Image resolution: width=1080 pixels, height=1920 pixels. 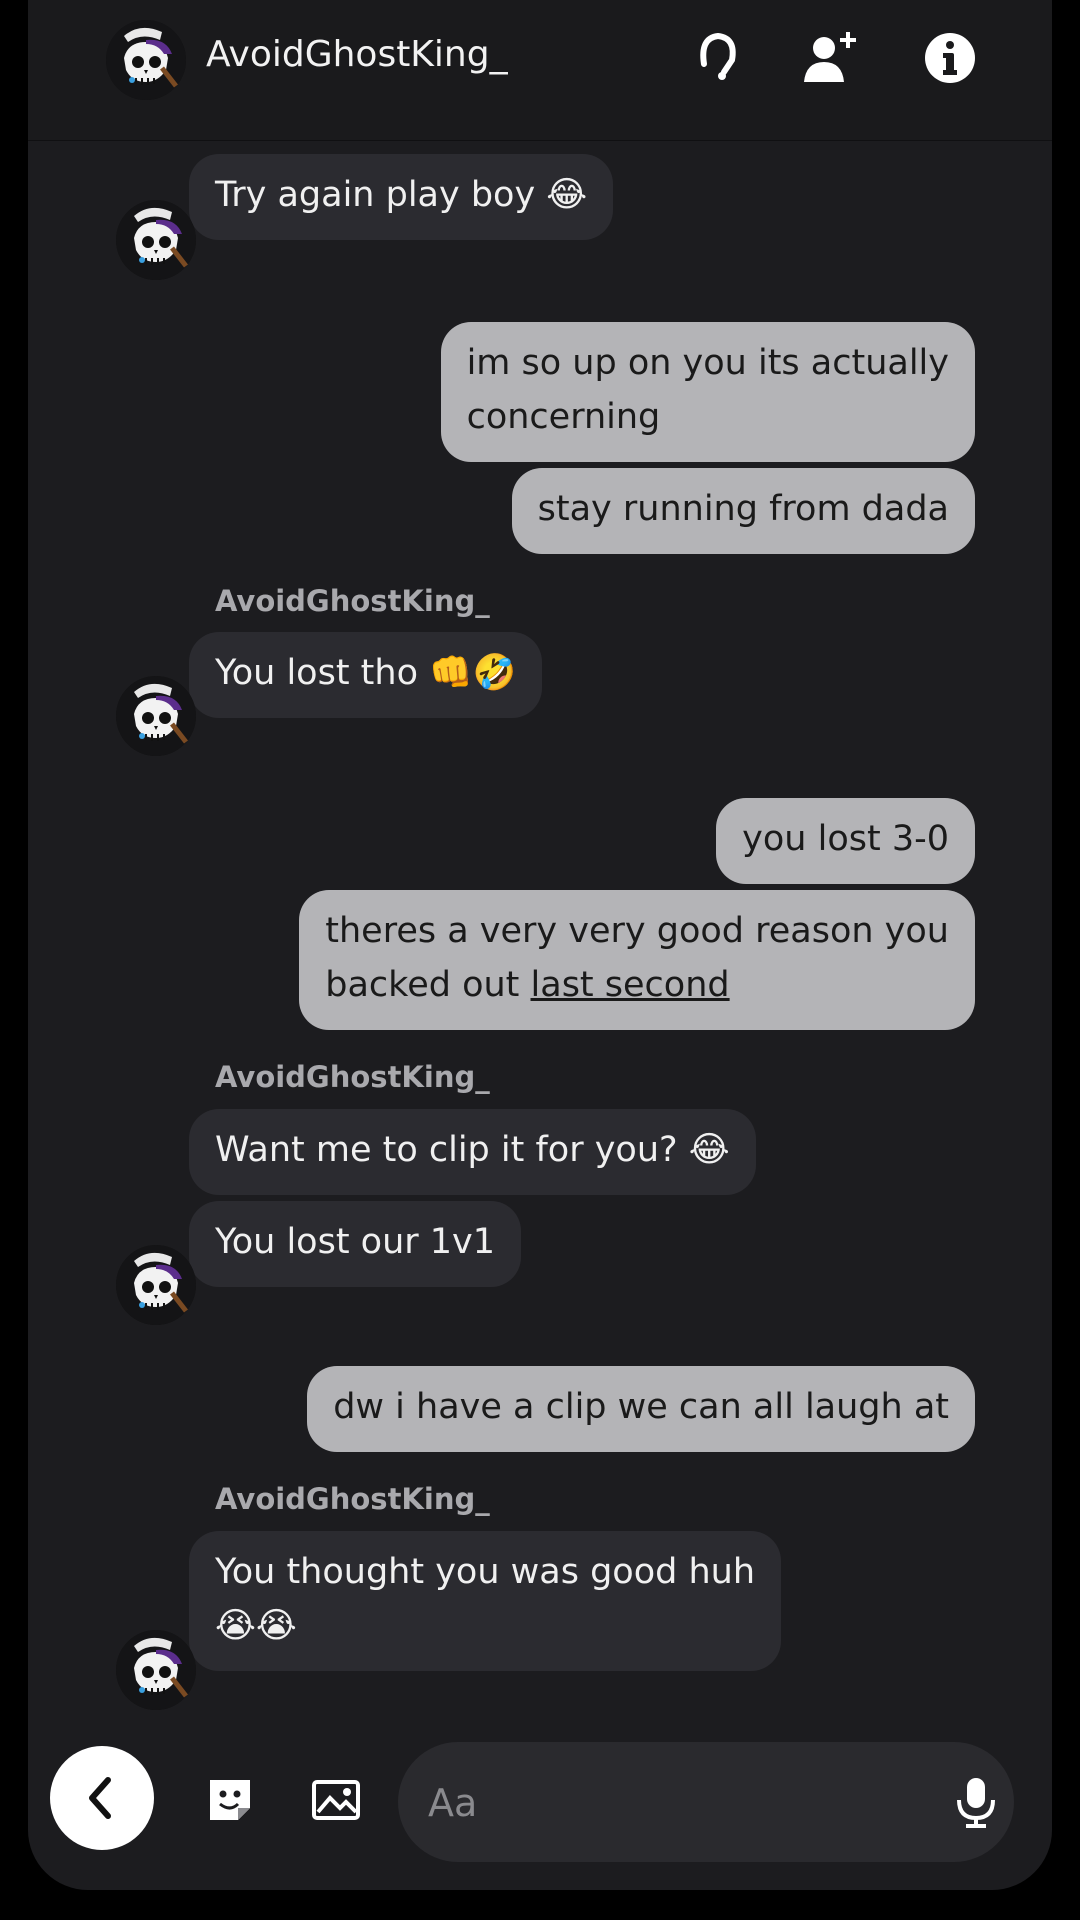 I want to click on back-button, so click(x=102, y=1798).